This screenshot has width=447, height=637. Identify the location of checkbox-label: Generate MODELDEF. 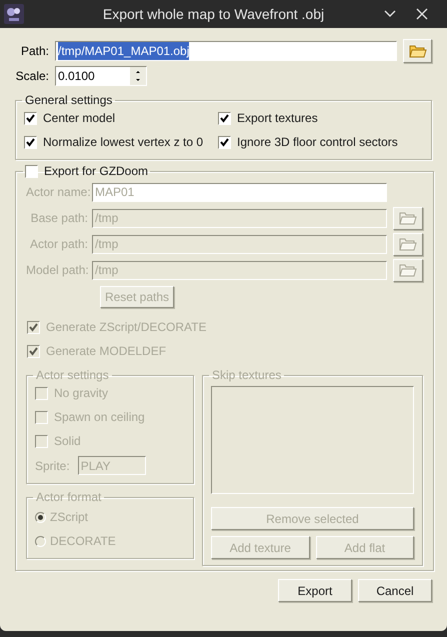
(106, 351).